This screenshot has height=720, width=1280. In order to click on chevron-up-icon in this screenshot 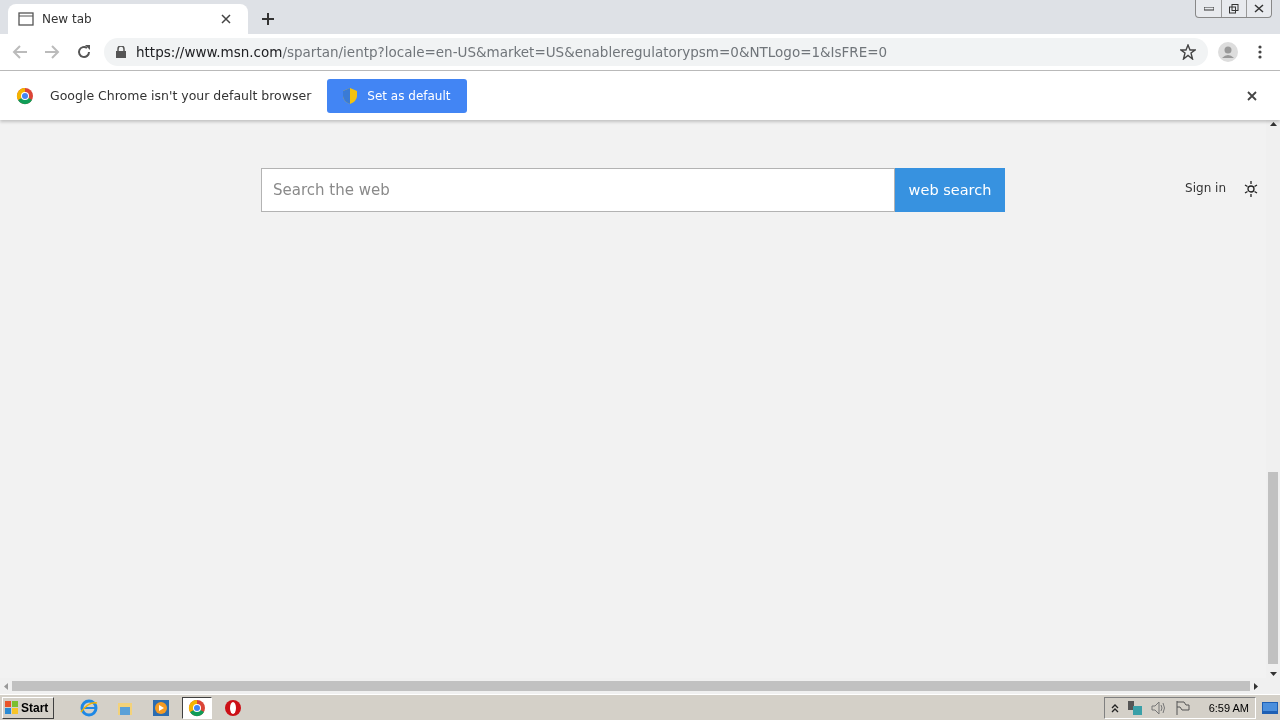, I will do `click(1114, 707)`.